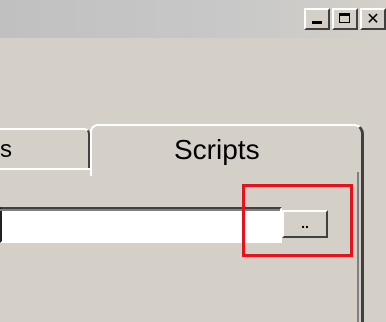 This screenshot has width=386, height=322. What do you see at coordinates (45, 148) in the screenshot?
I see `tab-previous` at bounding box center [45, 148].